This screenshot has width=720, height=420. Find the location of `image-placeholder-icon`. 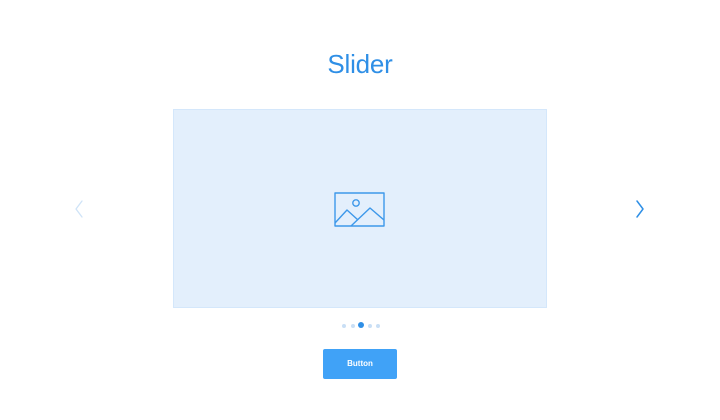

image-placeholder-icon is located at coordinates (359, 209).